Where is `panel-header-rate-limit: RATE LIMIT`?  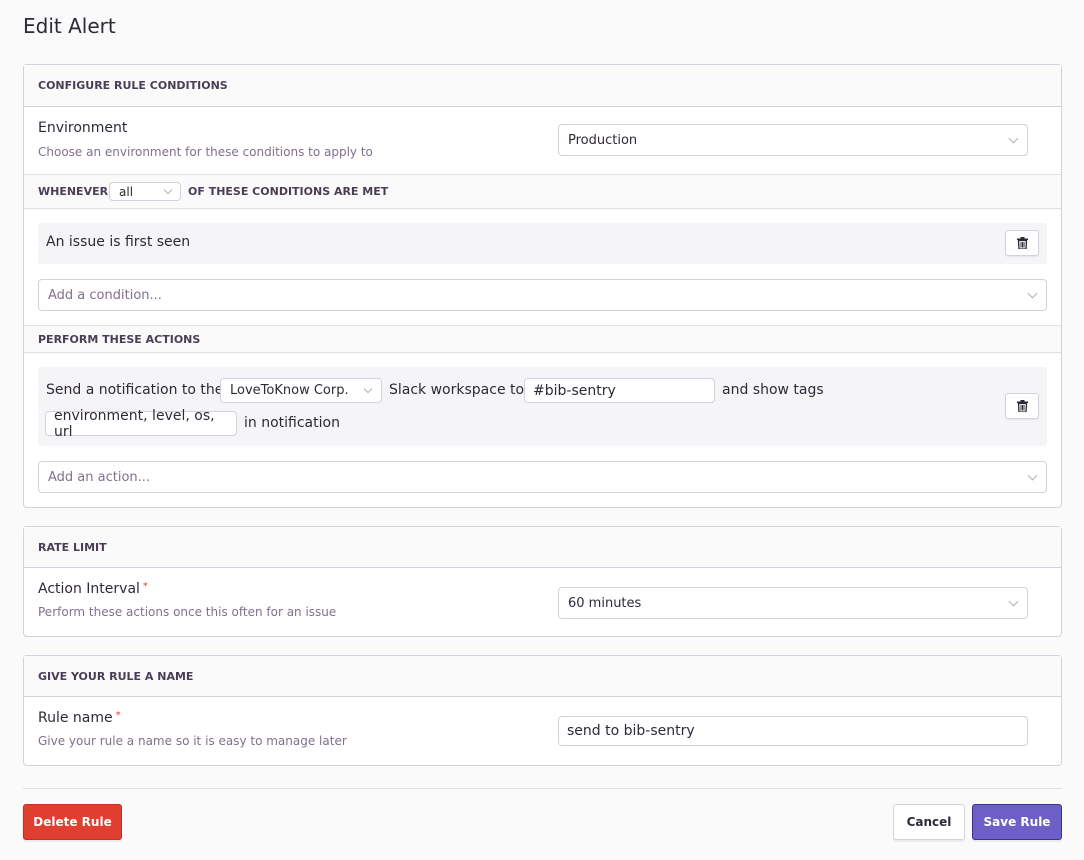
panel-header-rate-limit: RATE LIMIT is located at coordinates (542, 547).